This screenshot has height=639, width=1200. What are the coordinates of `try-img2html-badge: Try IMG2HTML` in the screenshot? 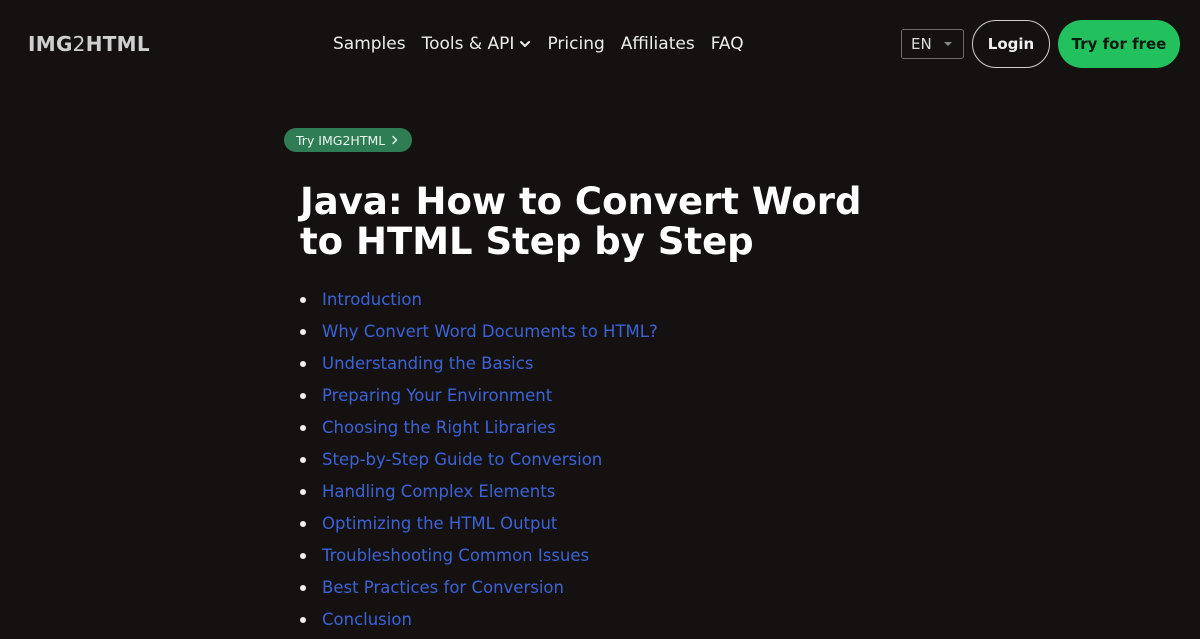 It's located at (348, 140).